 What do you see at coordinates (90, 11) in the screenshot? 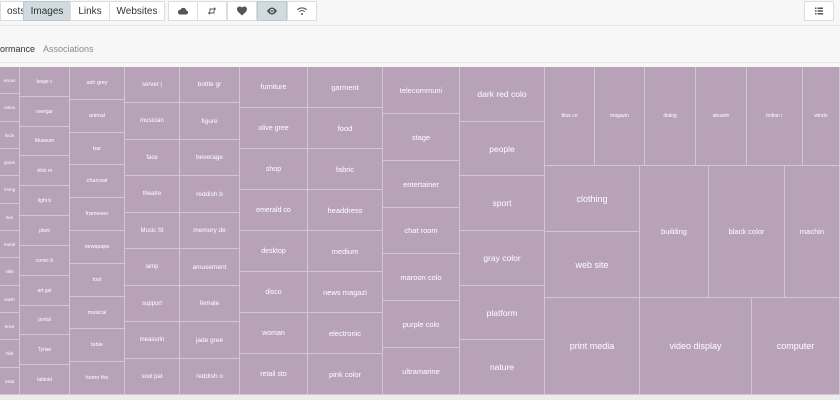
I see `tab-links: Links` at bounding box center [90, 11].